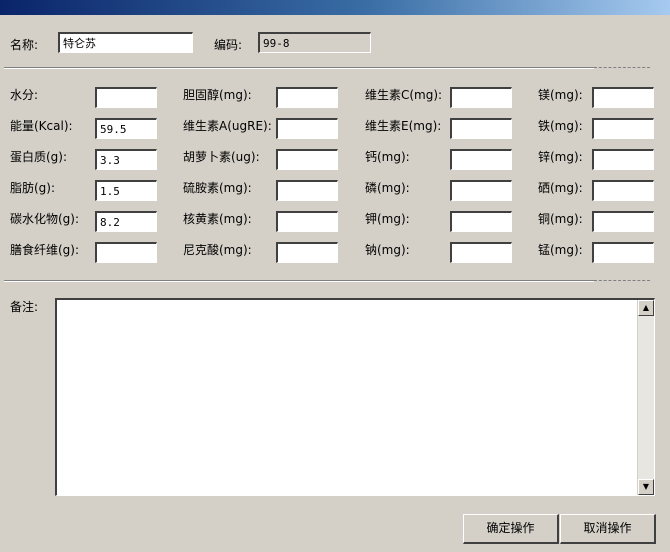 Image resolution: width=670 pixels, height=552 pixels. I want to click on protein-label: 蛋白质(g):, so click(39, 157).